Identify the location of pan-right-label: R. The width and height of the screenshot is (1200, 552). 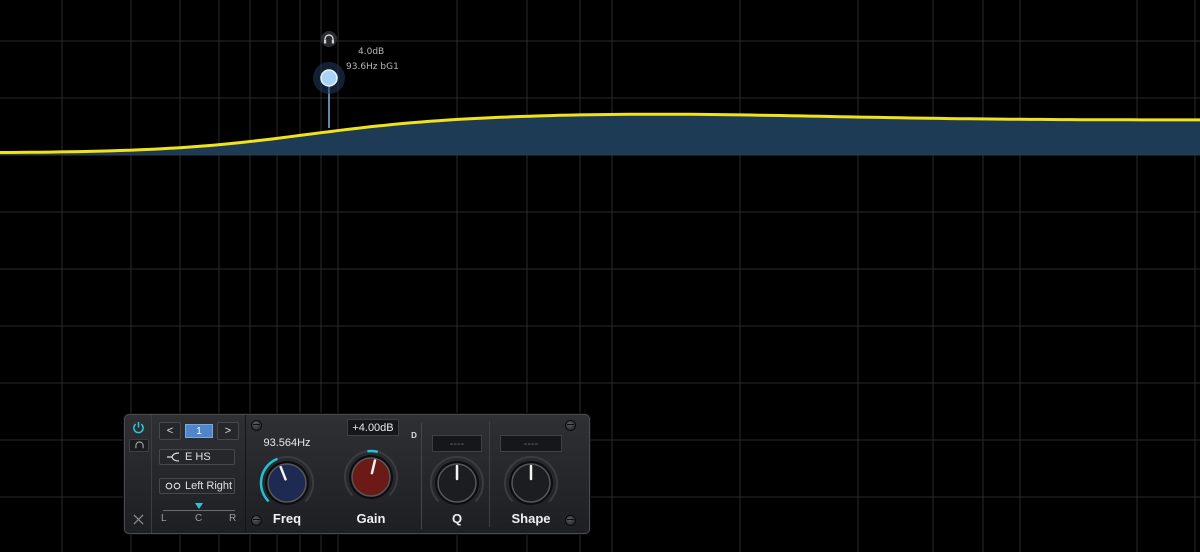
(233, 518).